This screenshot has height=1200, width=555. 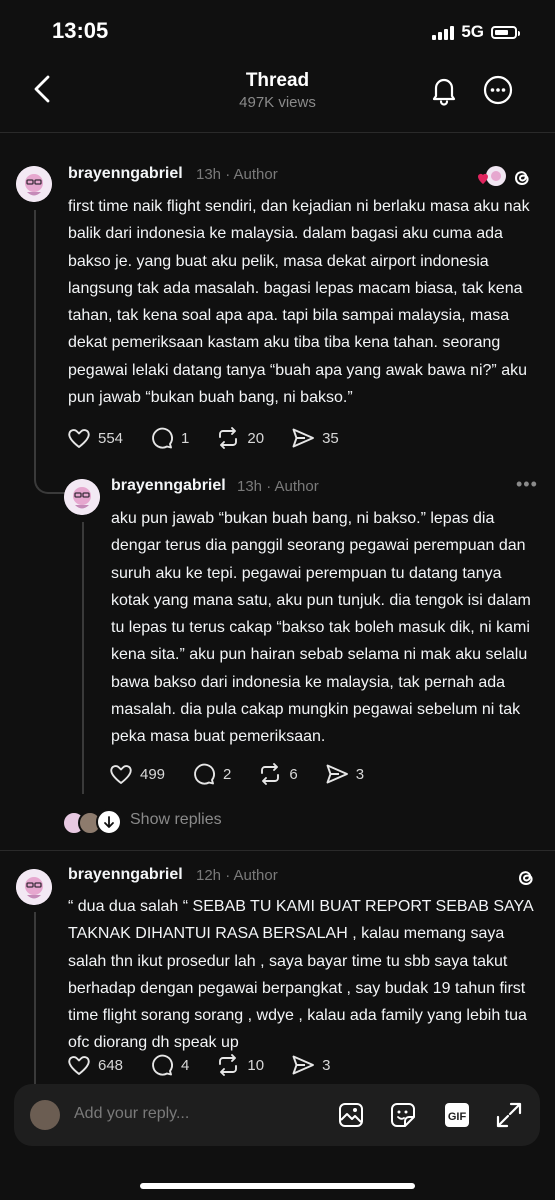 I want to click on bell-icon, so click(x=444, y=90).